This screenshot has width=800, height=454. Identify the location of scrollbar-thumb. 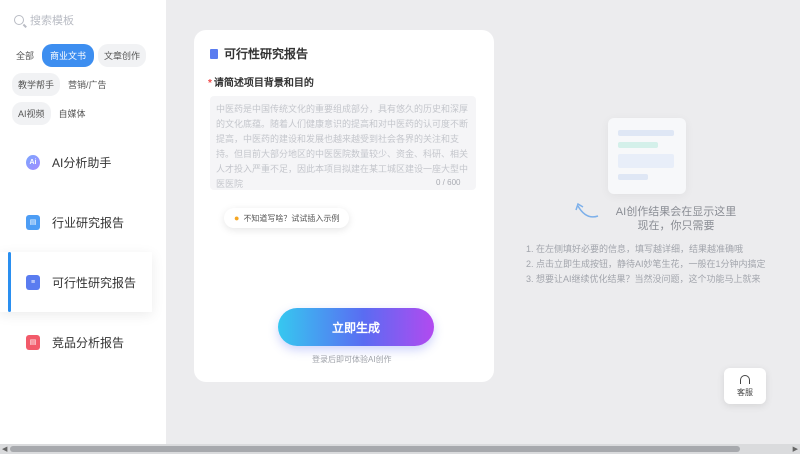
(375, 449).